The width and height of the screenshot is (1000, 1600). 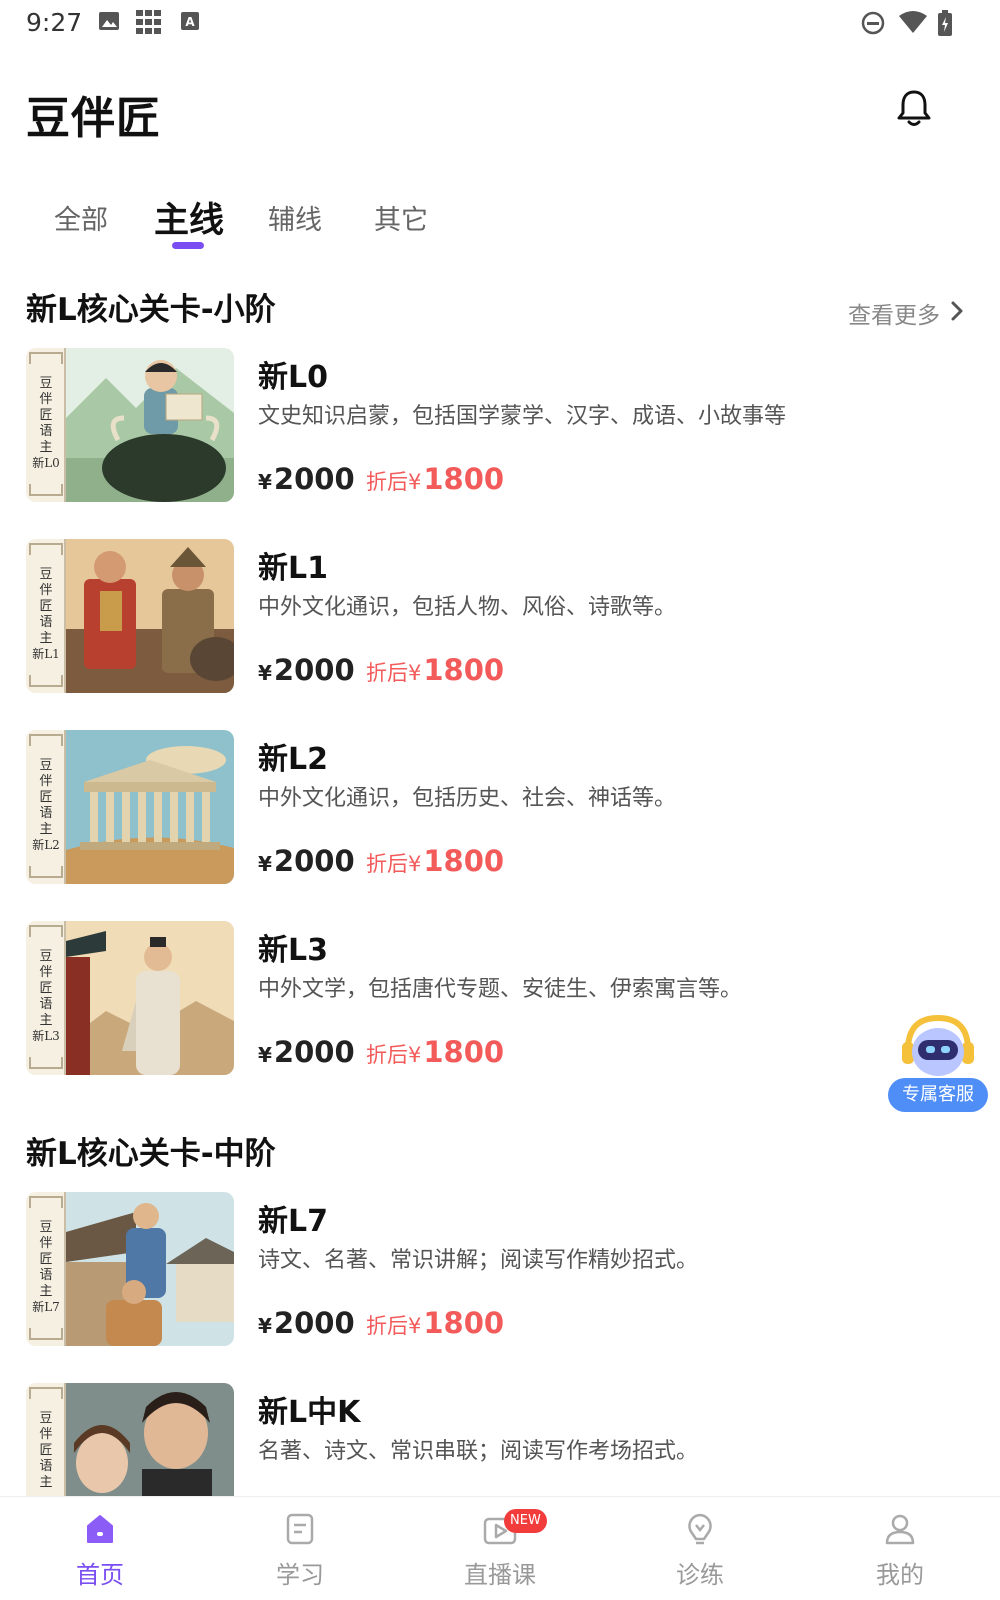 What do you see at coordinates (109, 21) in the screenshot?
I see `gallery-icon` at bounding box center [109, 21].